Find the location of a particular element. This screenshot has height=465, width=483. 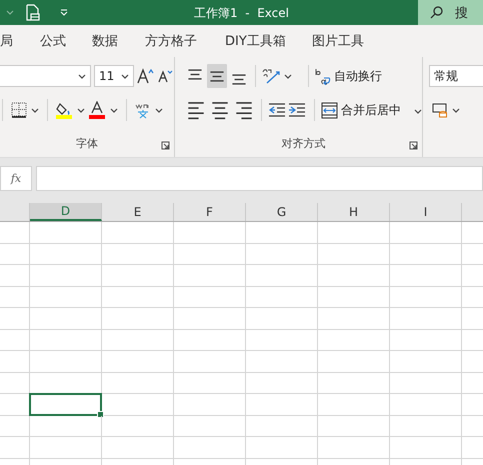

orientation-icon is located at coordinates (272, 76).